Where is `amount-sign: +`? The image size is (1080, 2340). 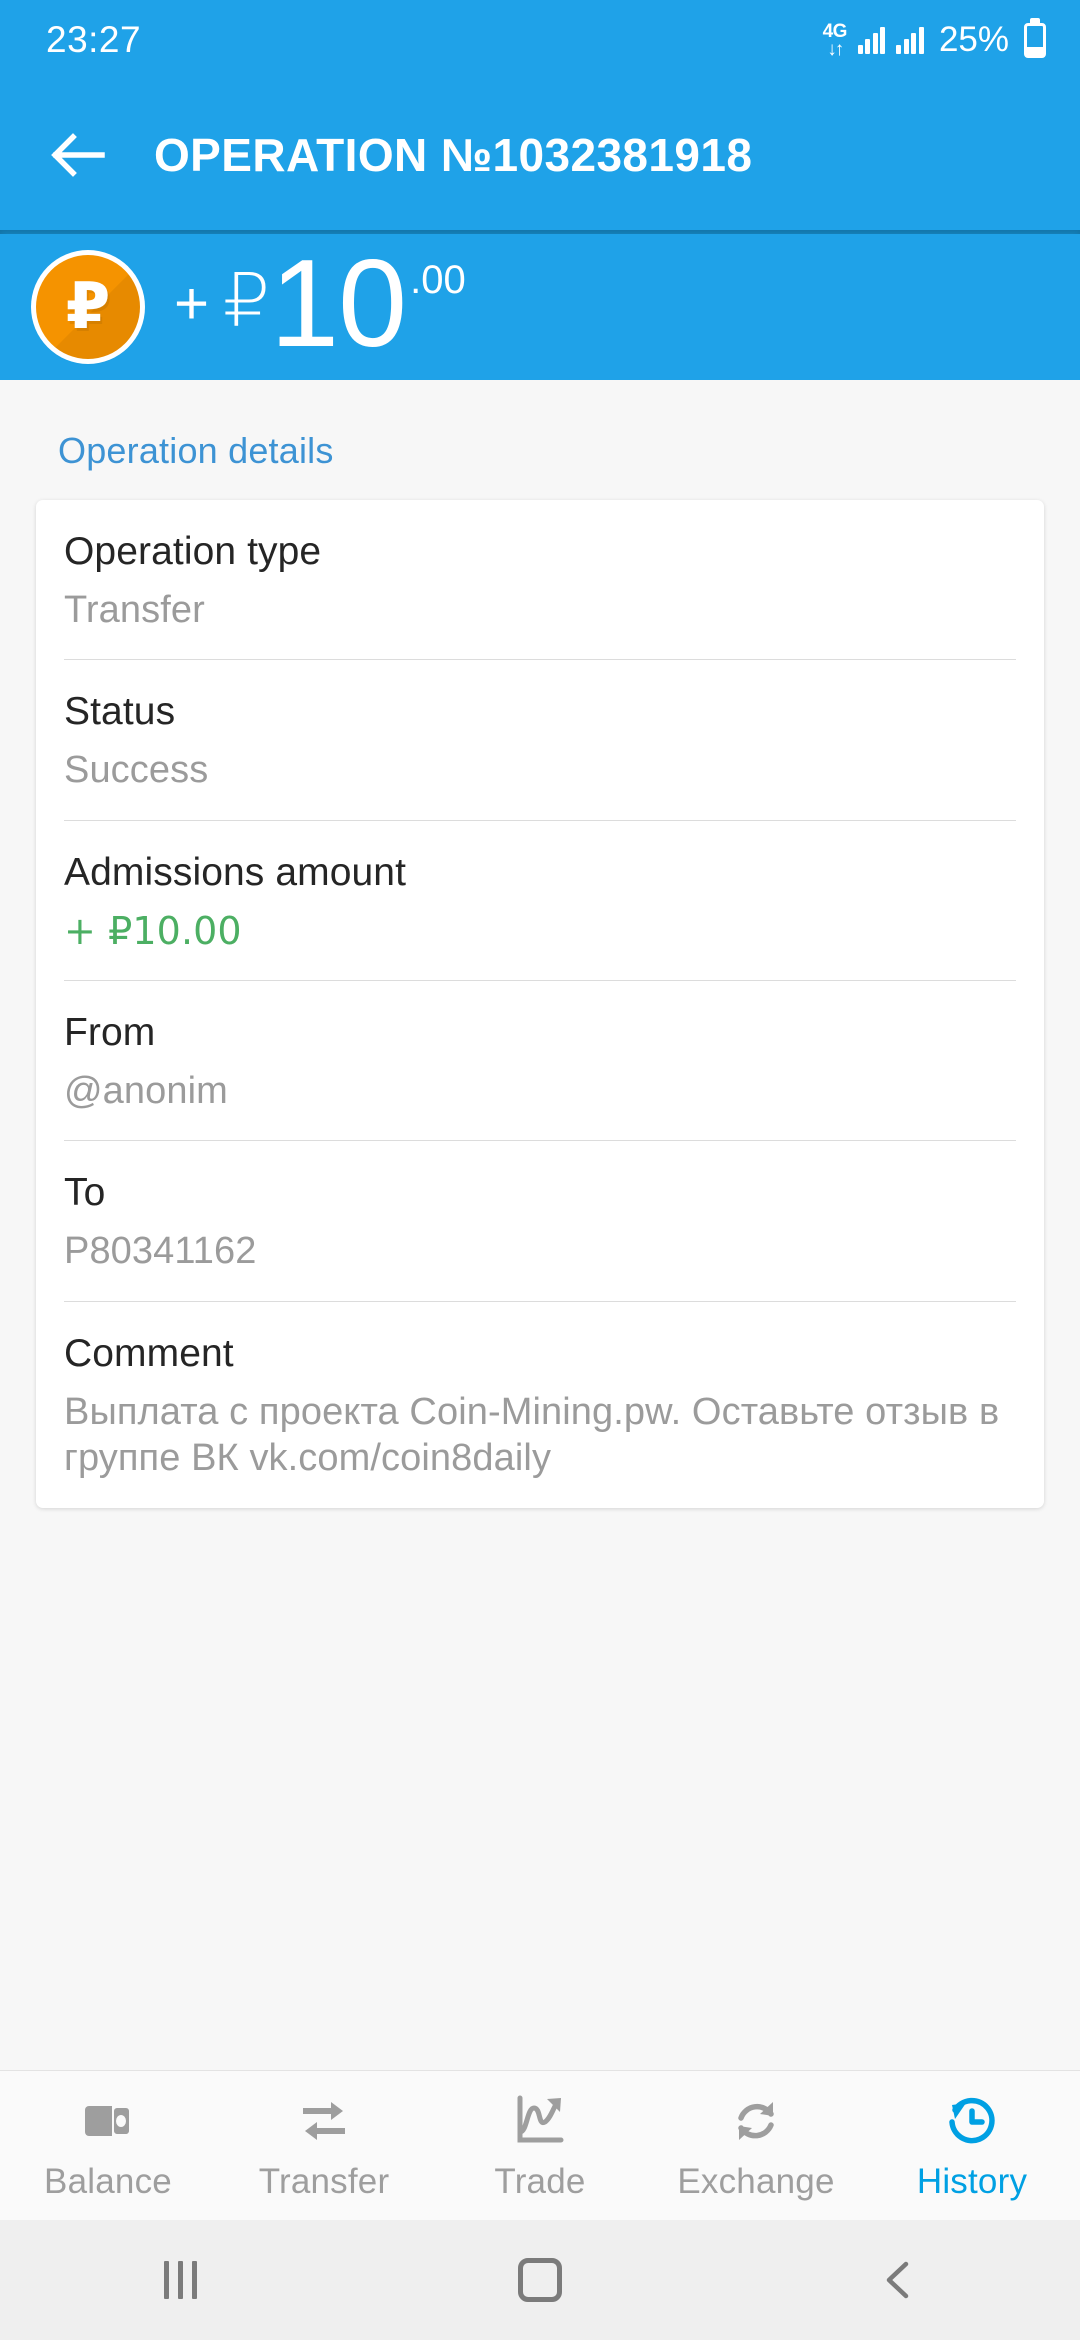 amount-sign: + is located at coordinates (192, 303).